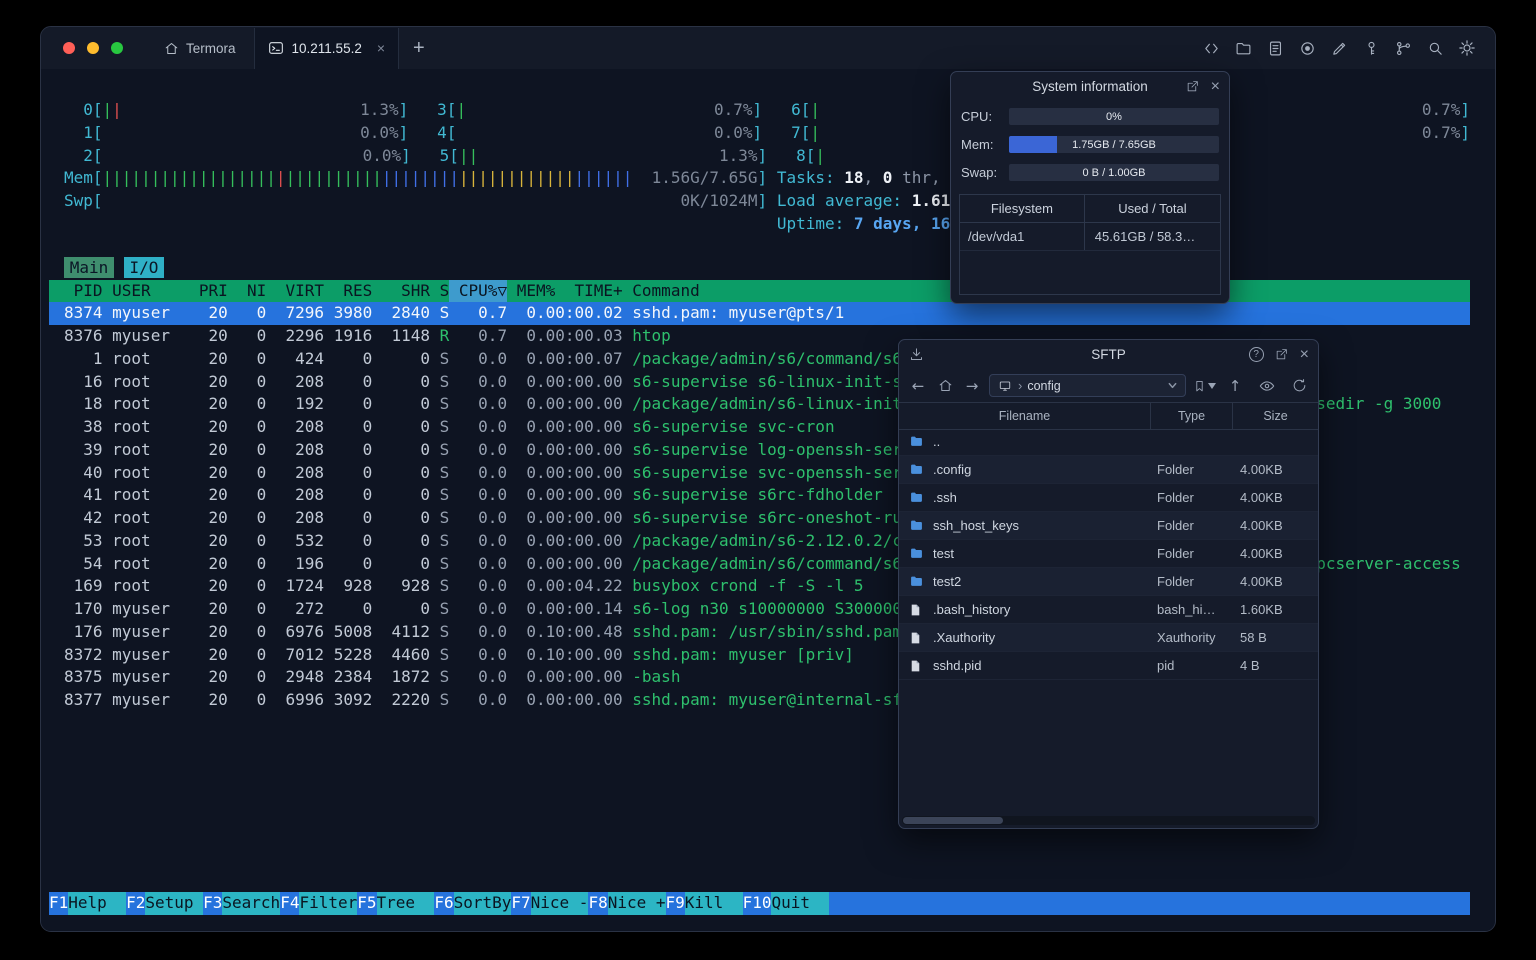 The image size is (1536, 960). I want to click on tab-termora-home: Termora, so click(199, 48).